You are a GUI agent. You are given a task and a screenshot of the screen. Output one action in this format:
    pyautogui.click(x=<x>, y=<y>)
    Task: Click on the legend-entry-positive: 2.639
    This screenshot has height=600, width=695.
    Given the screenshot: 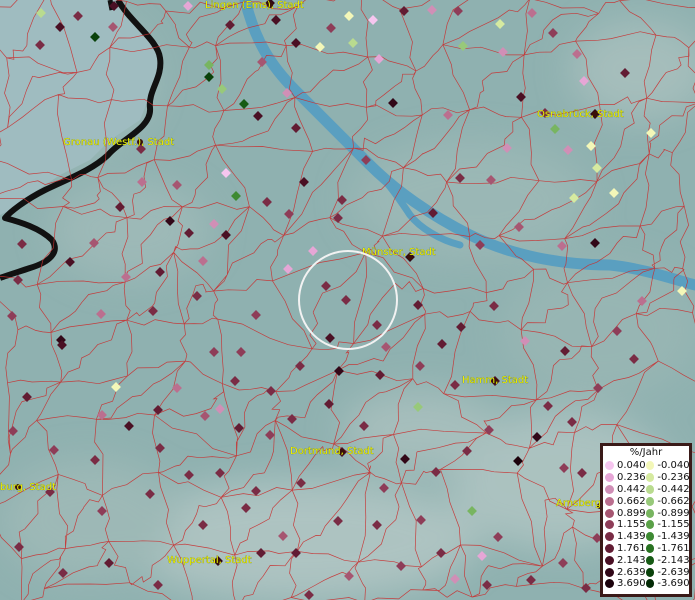 What is the action you would take?
    pyautogui.click(x=625, y=572)
    